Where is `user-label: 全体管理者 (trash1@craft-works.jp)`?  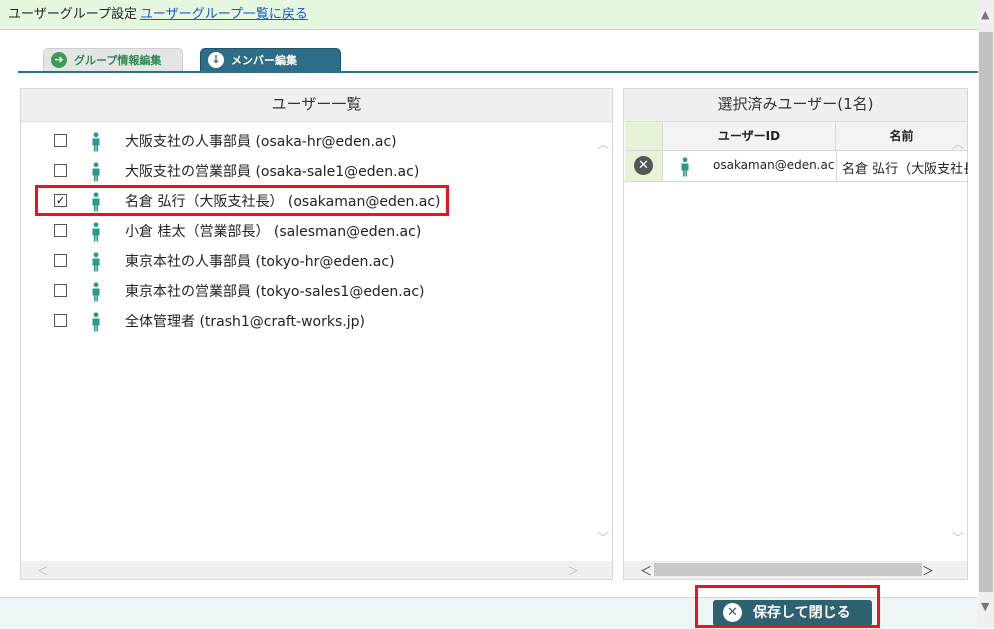 user-label: 全体管理者 (trash1@craft-works.jp) is located at coordinates (245, 322).